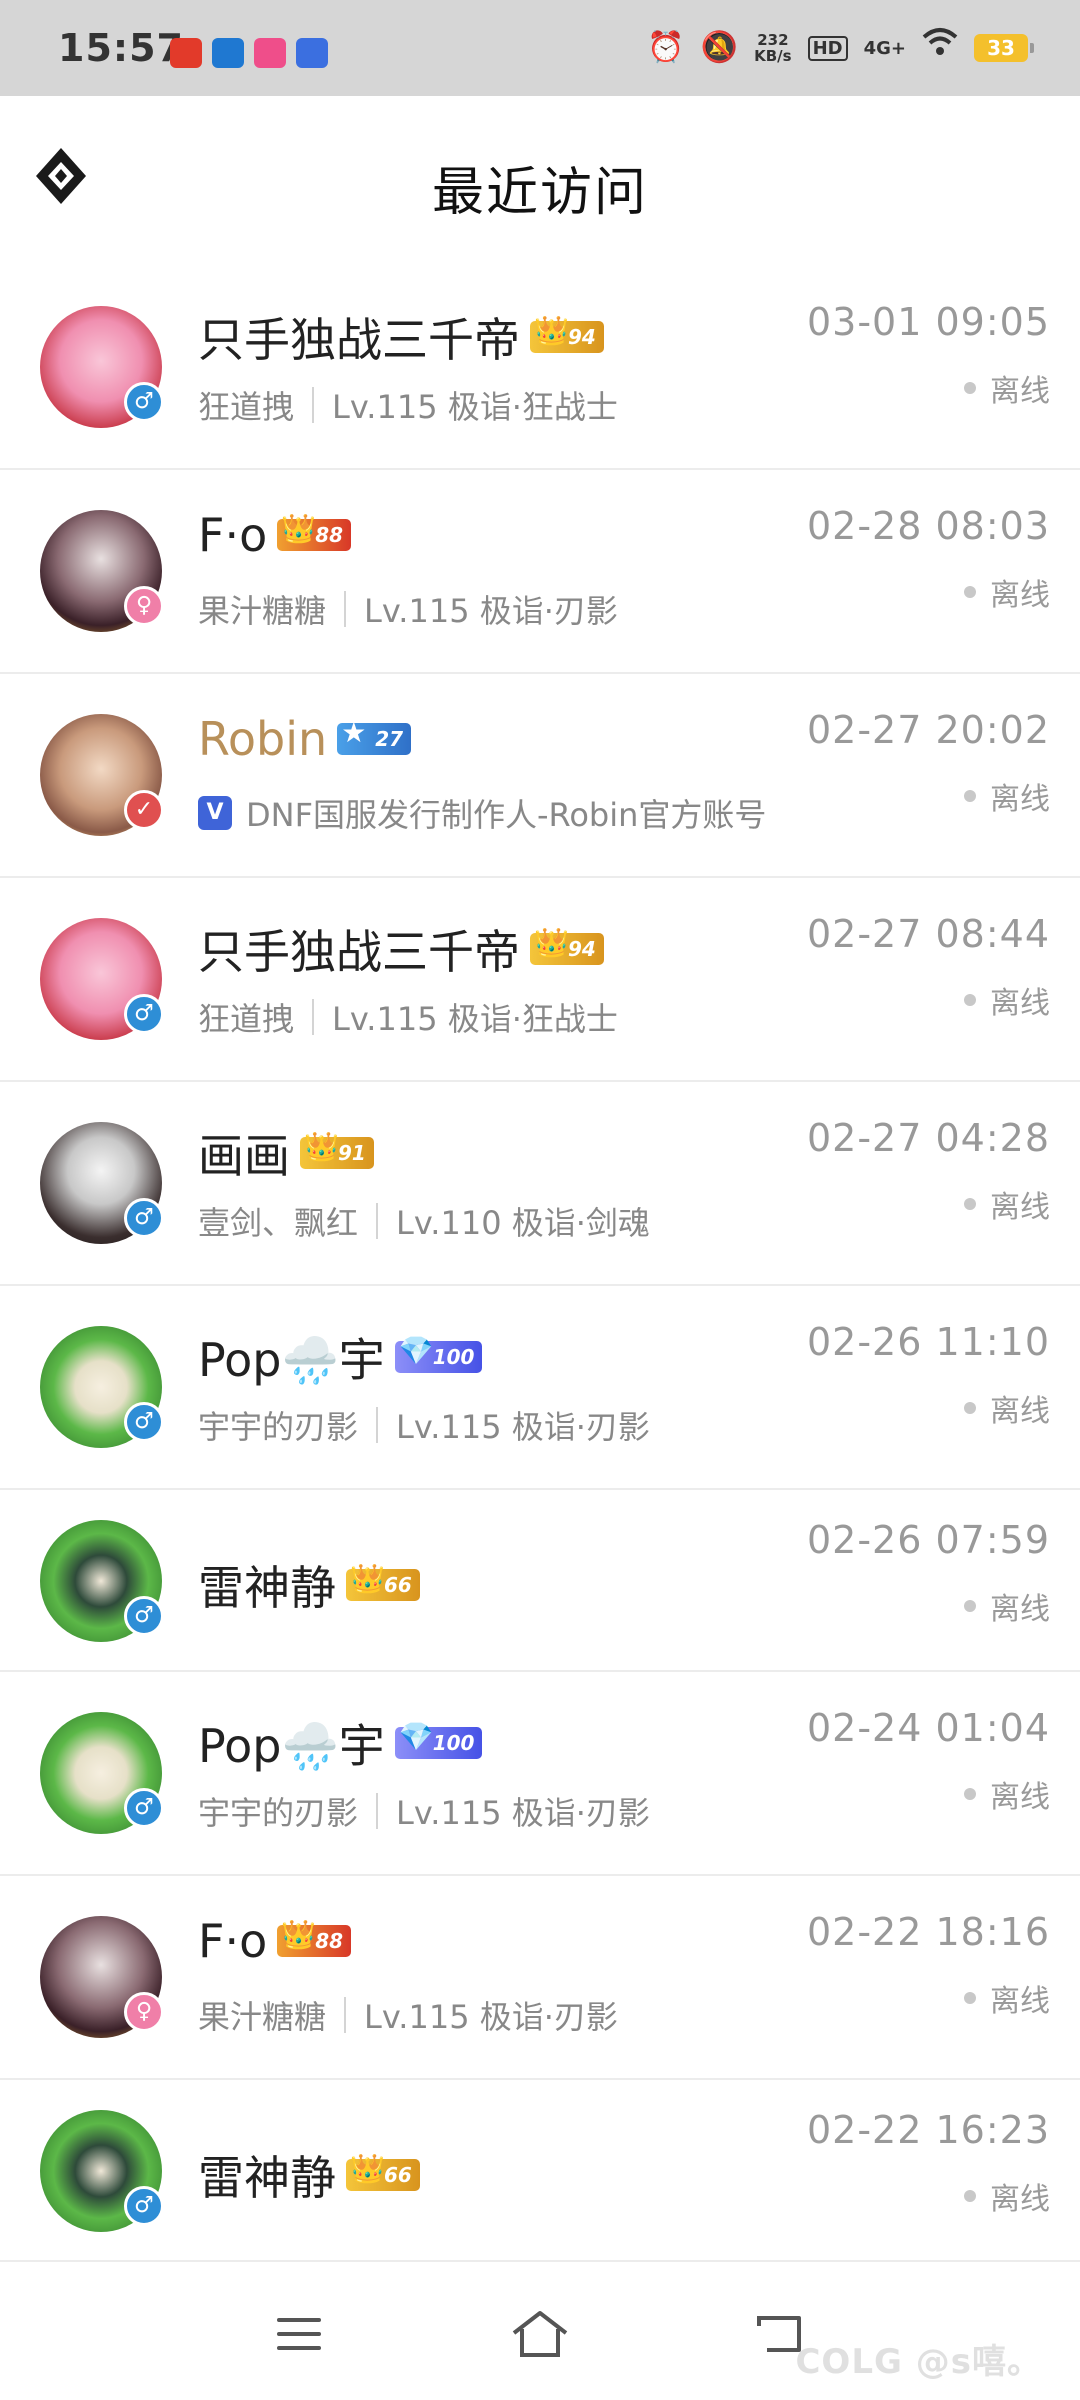  I want to click on level-badge: 👑 91, so click(337, 1150).